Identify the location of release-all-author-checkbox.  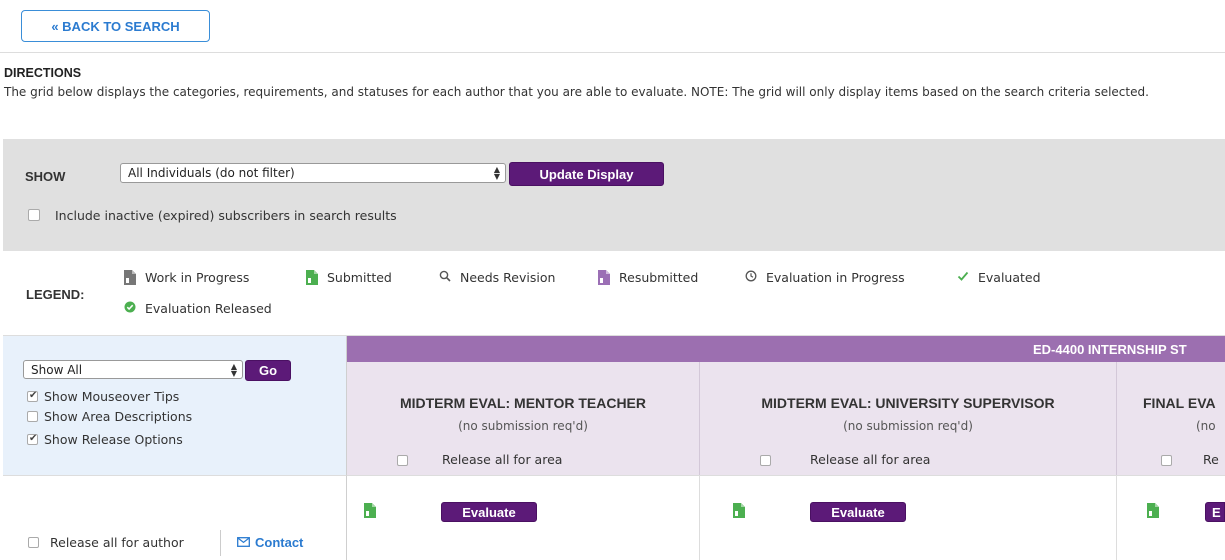
(33, 542).